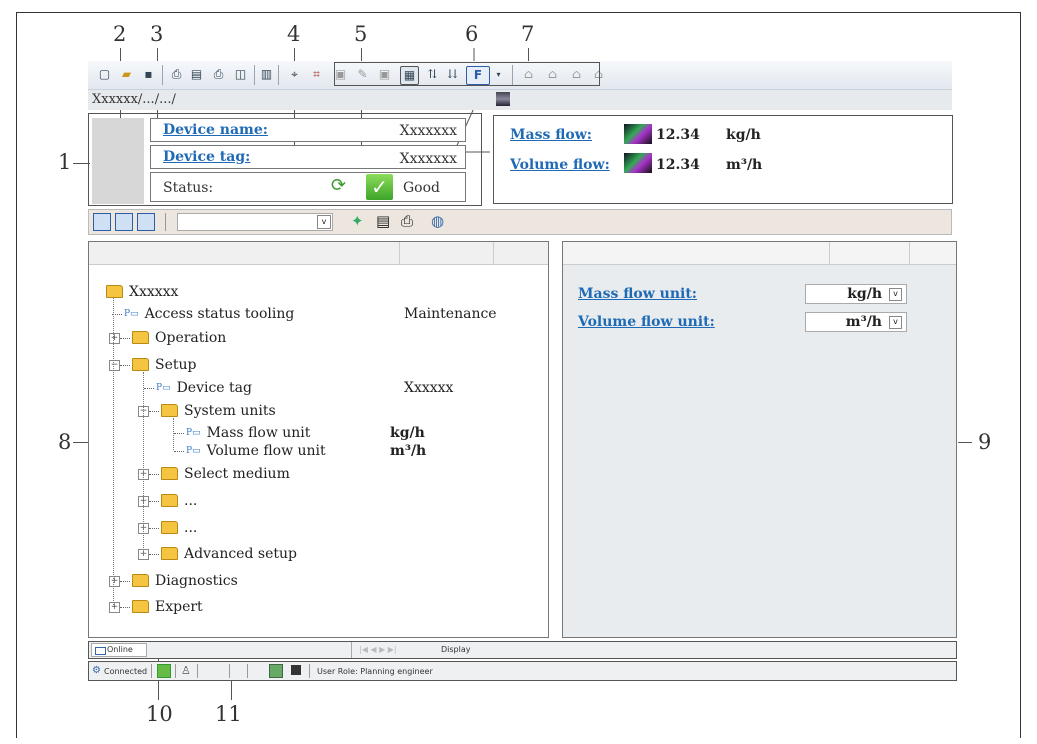 The width and height of the screenshot is (1037, 744). I want to click on printer-icon: ⎙, so click(407, 221).